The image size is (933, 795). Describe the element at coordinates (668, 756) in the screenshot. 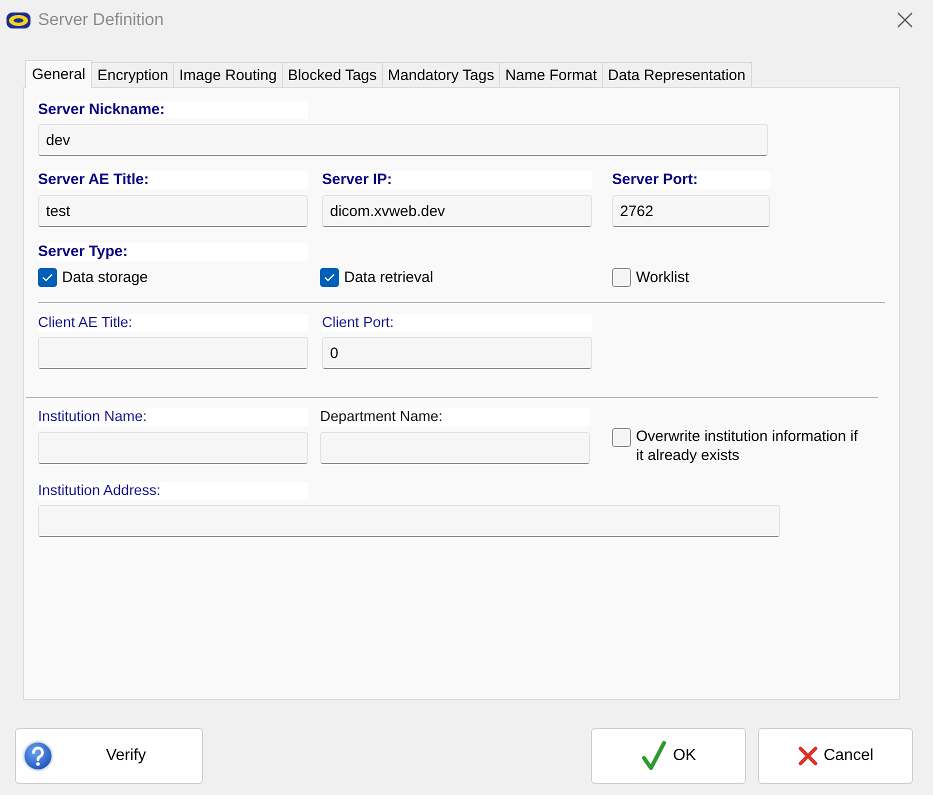

I see `ok-button: OK` at that location.